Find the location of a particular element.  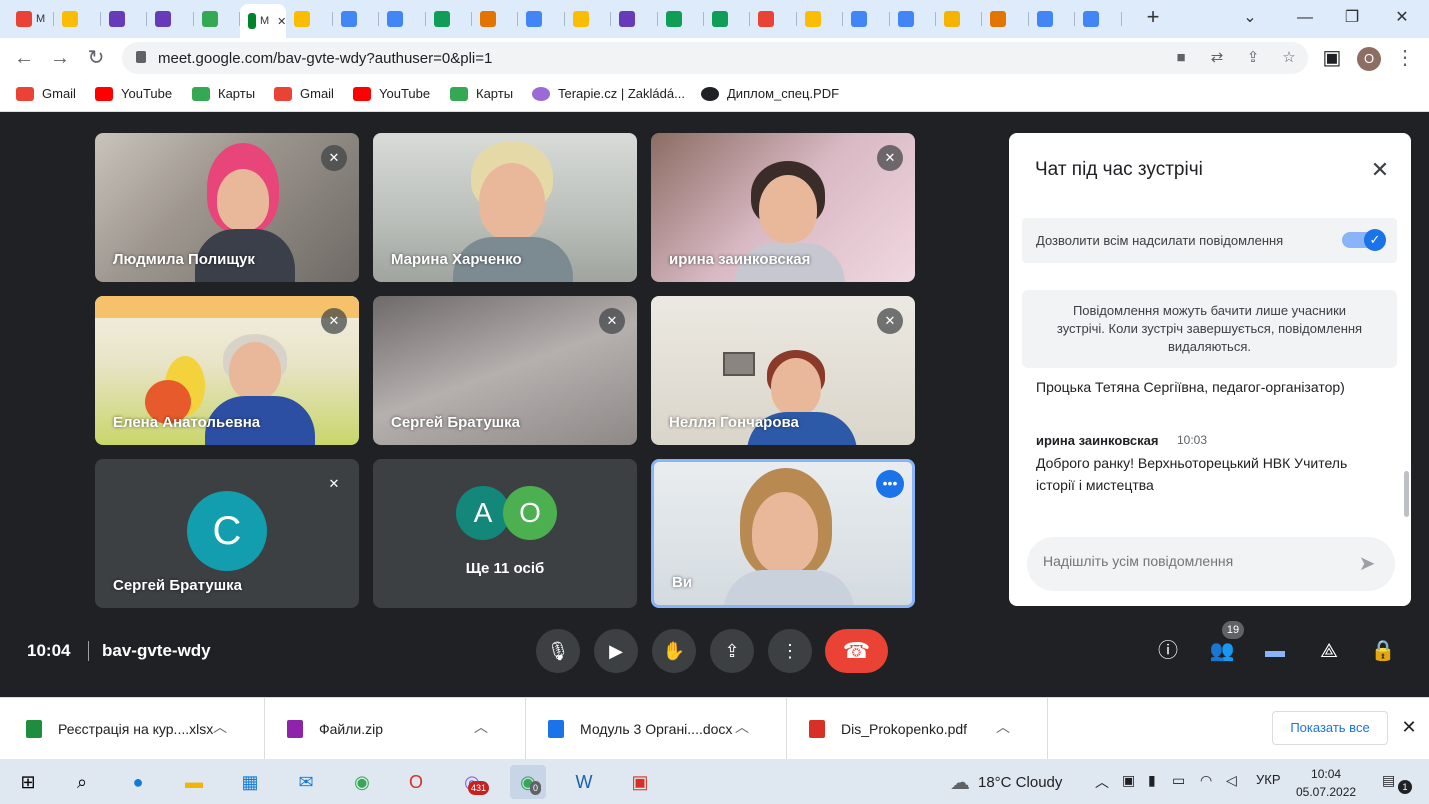

participant-tile: ✕ Нелля Гончарова is located at coordinates (783, 370).